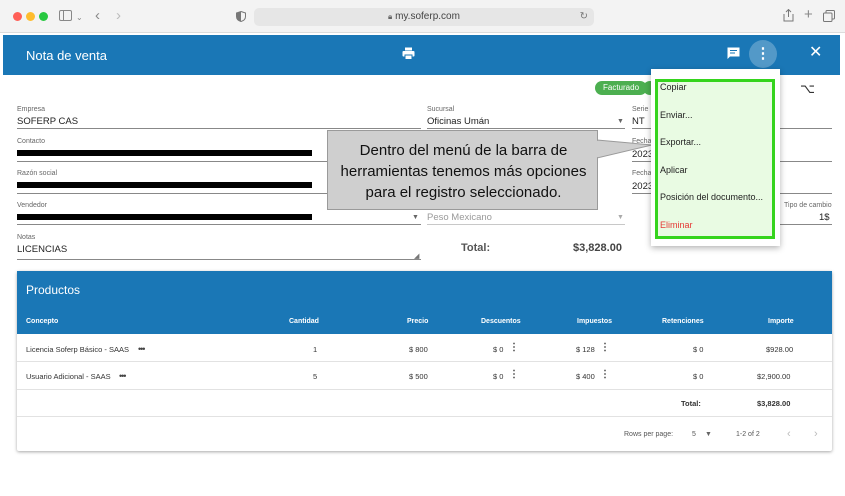  I want to click on column-header: Retenciones, so click(683, 321).